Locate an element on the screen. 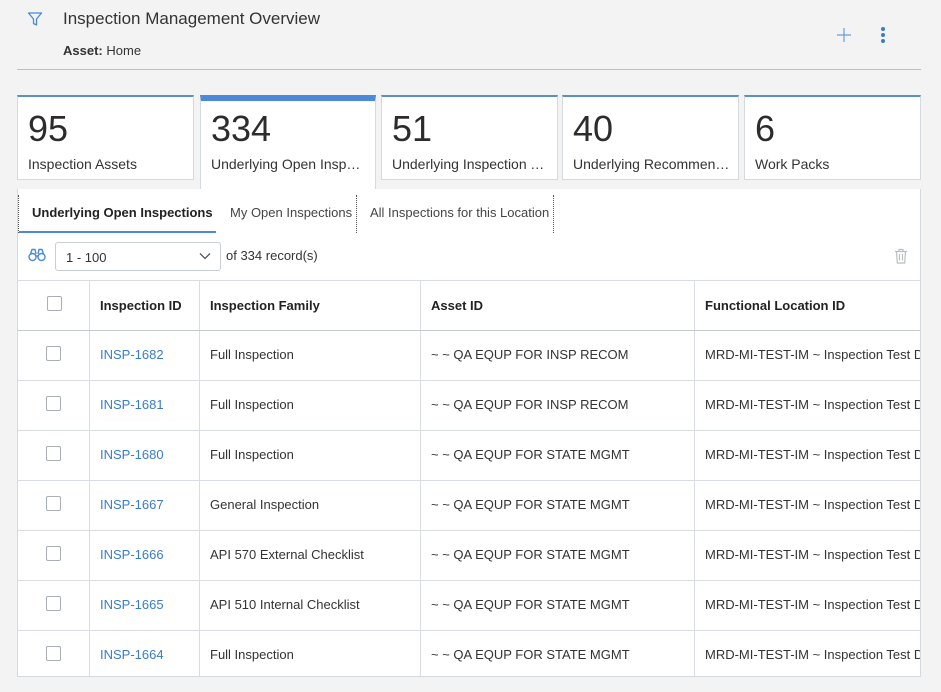  inspection-id-link: INSP-1666 is located at coordinates (145, 555).